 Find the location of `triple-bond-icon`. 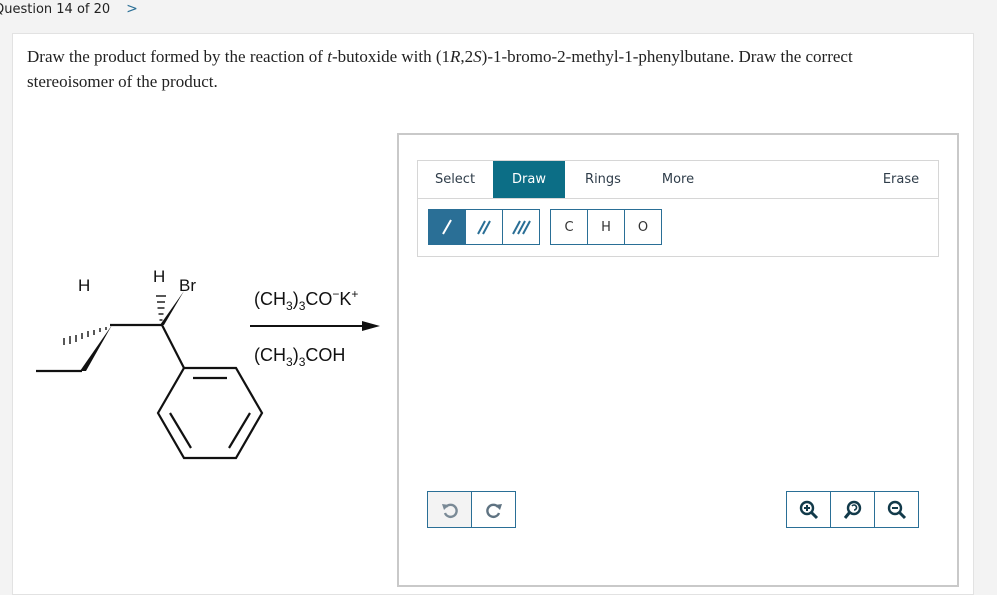

triple-bond-icon is located at coordinates (521, 227).